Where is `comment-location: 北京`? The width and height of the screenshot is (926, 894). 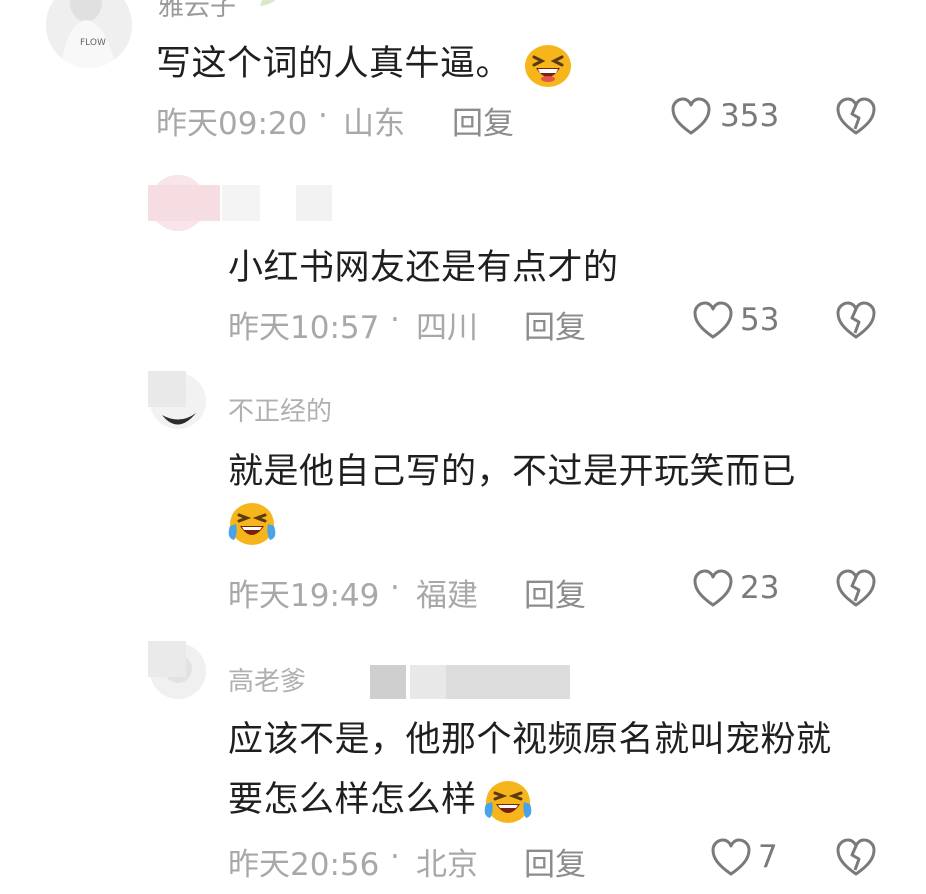
comment-location: 北京 is located at coordinates (447, 865).